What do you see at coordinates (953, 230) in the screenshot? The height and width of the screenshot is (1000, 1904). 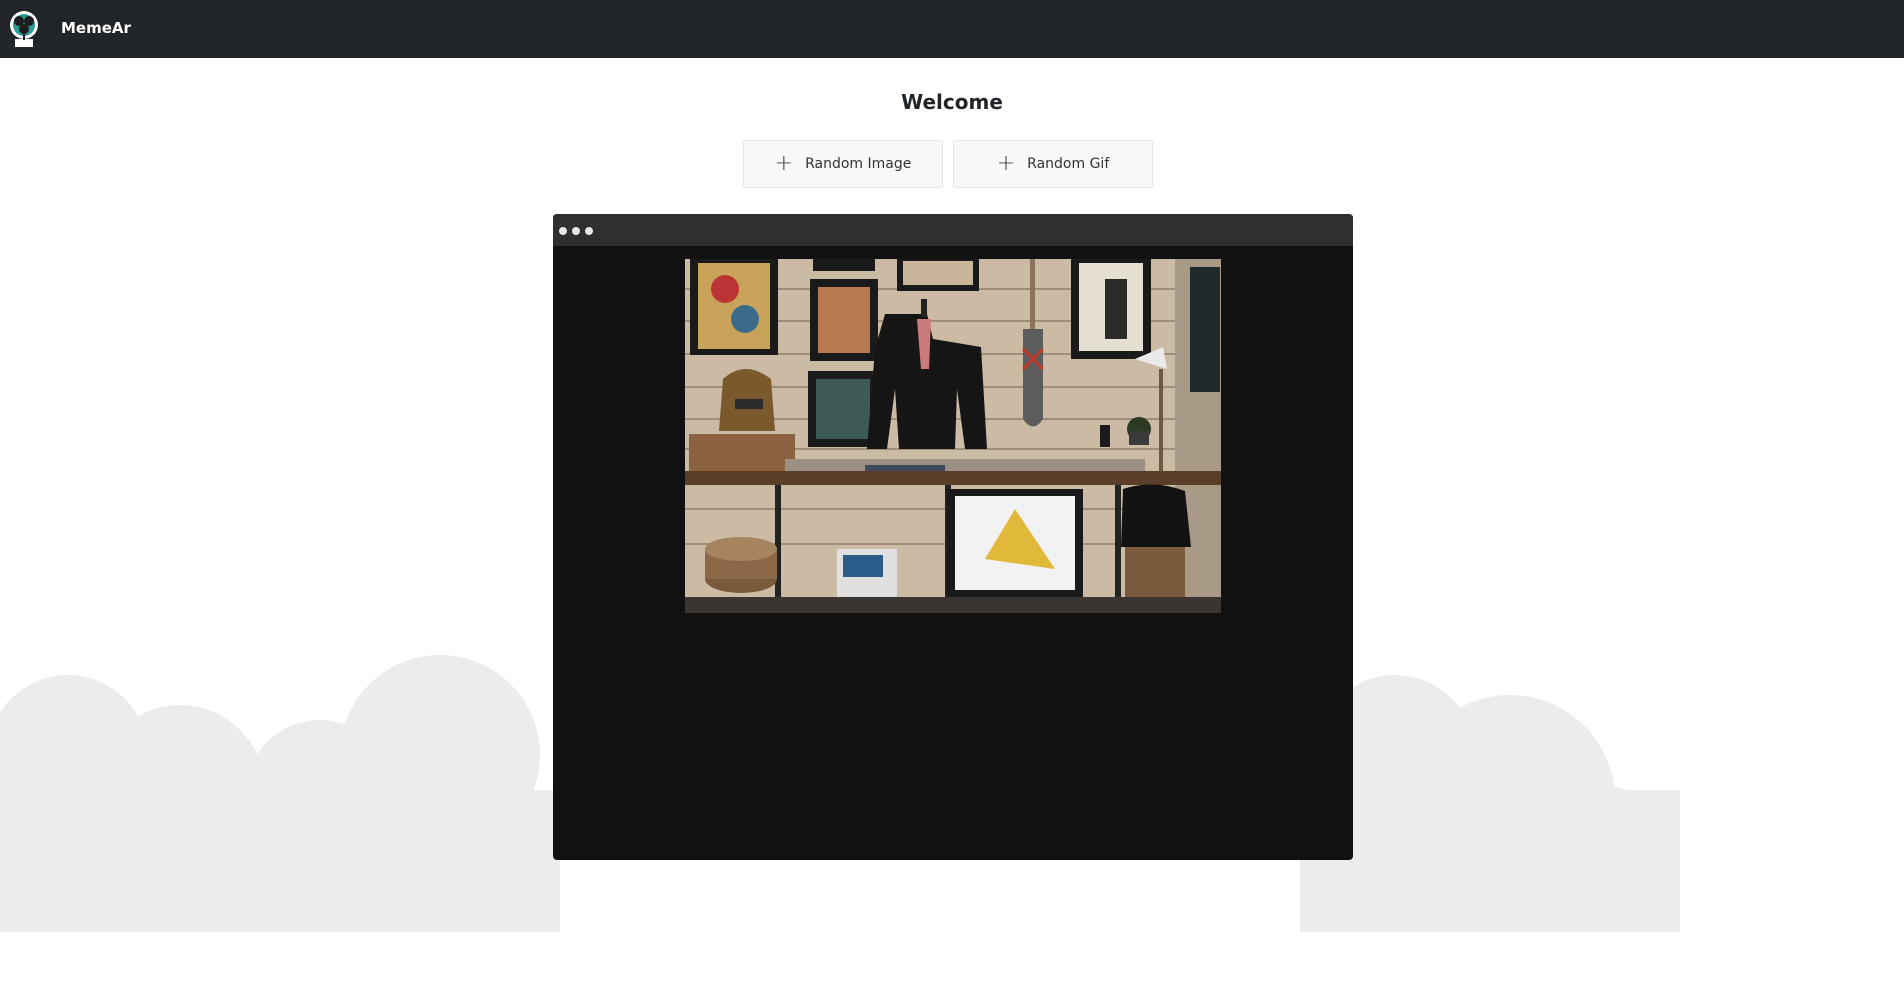 I see `viewer-title-bar` at bounding box center [953, 230].